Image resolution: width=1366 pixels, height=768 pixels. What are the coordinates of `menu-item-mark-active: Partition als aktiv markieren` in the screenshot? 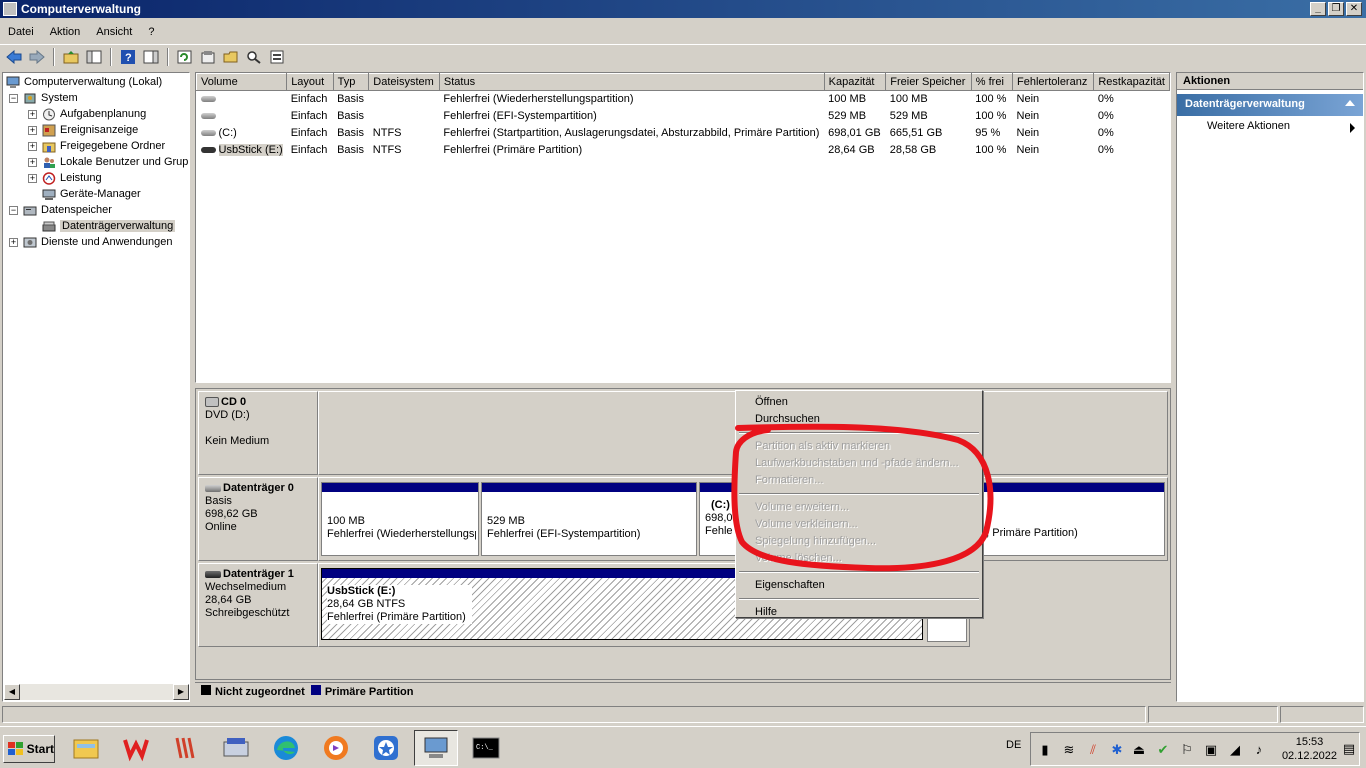 It's located at (859, 446).